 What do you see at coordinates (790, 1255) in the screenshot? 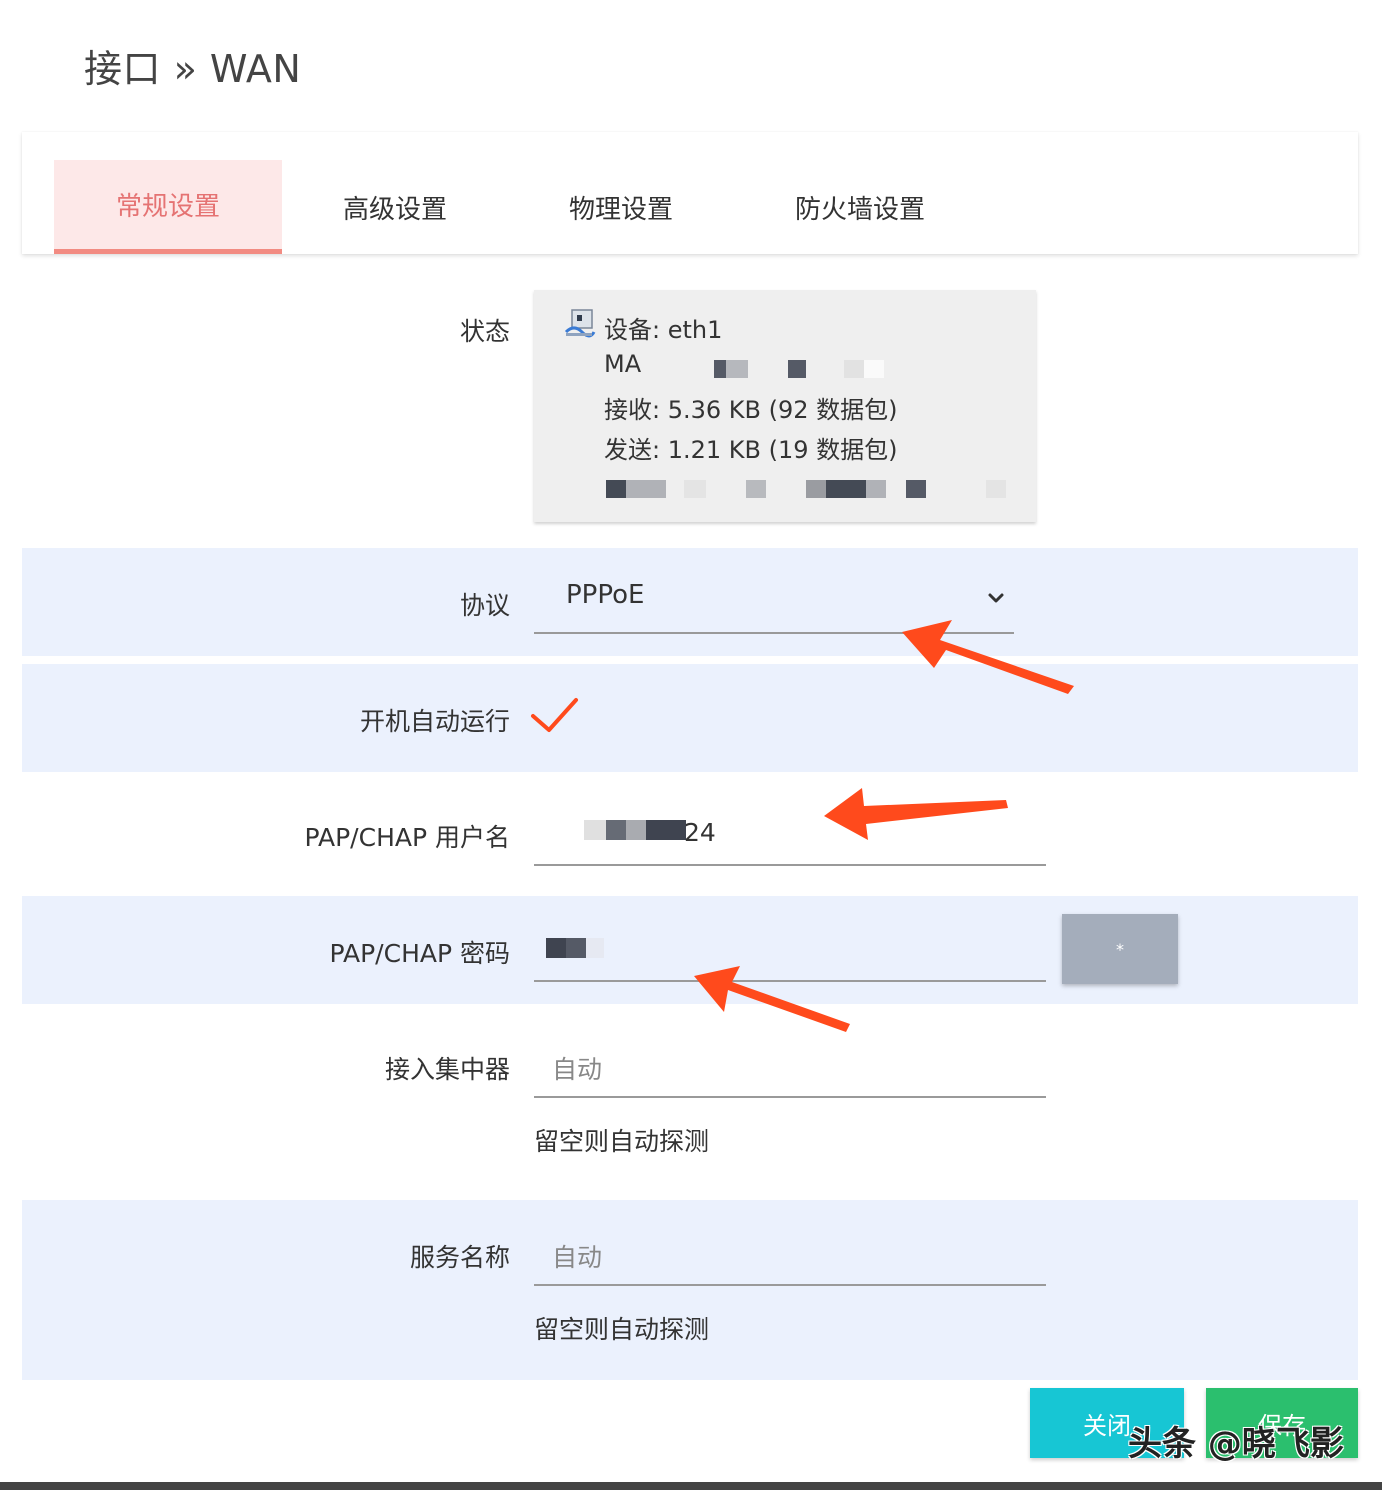
I see `service-input: 自动` at bounding box center [790, 1255].